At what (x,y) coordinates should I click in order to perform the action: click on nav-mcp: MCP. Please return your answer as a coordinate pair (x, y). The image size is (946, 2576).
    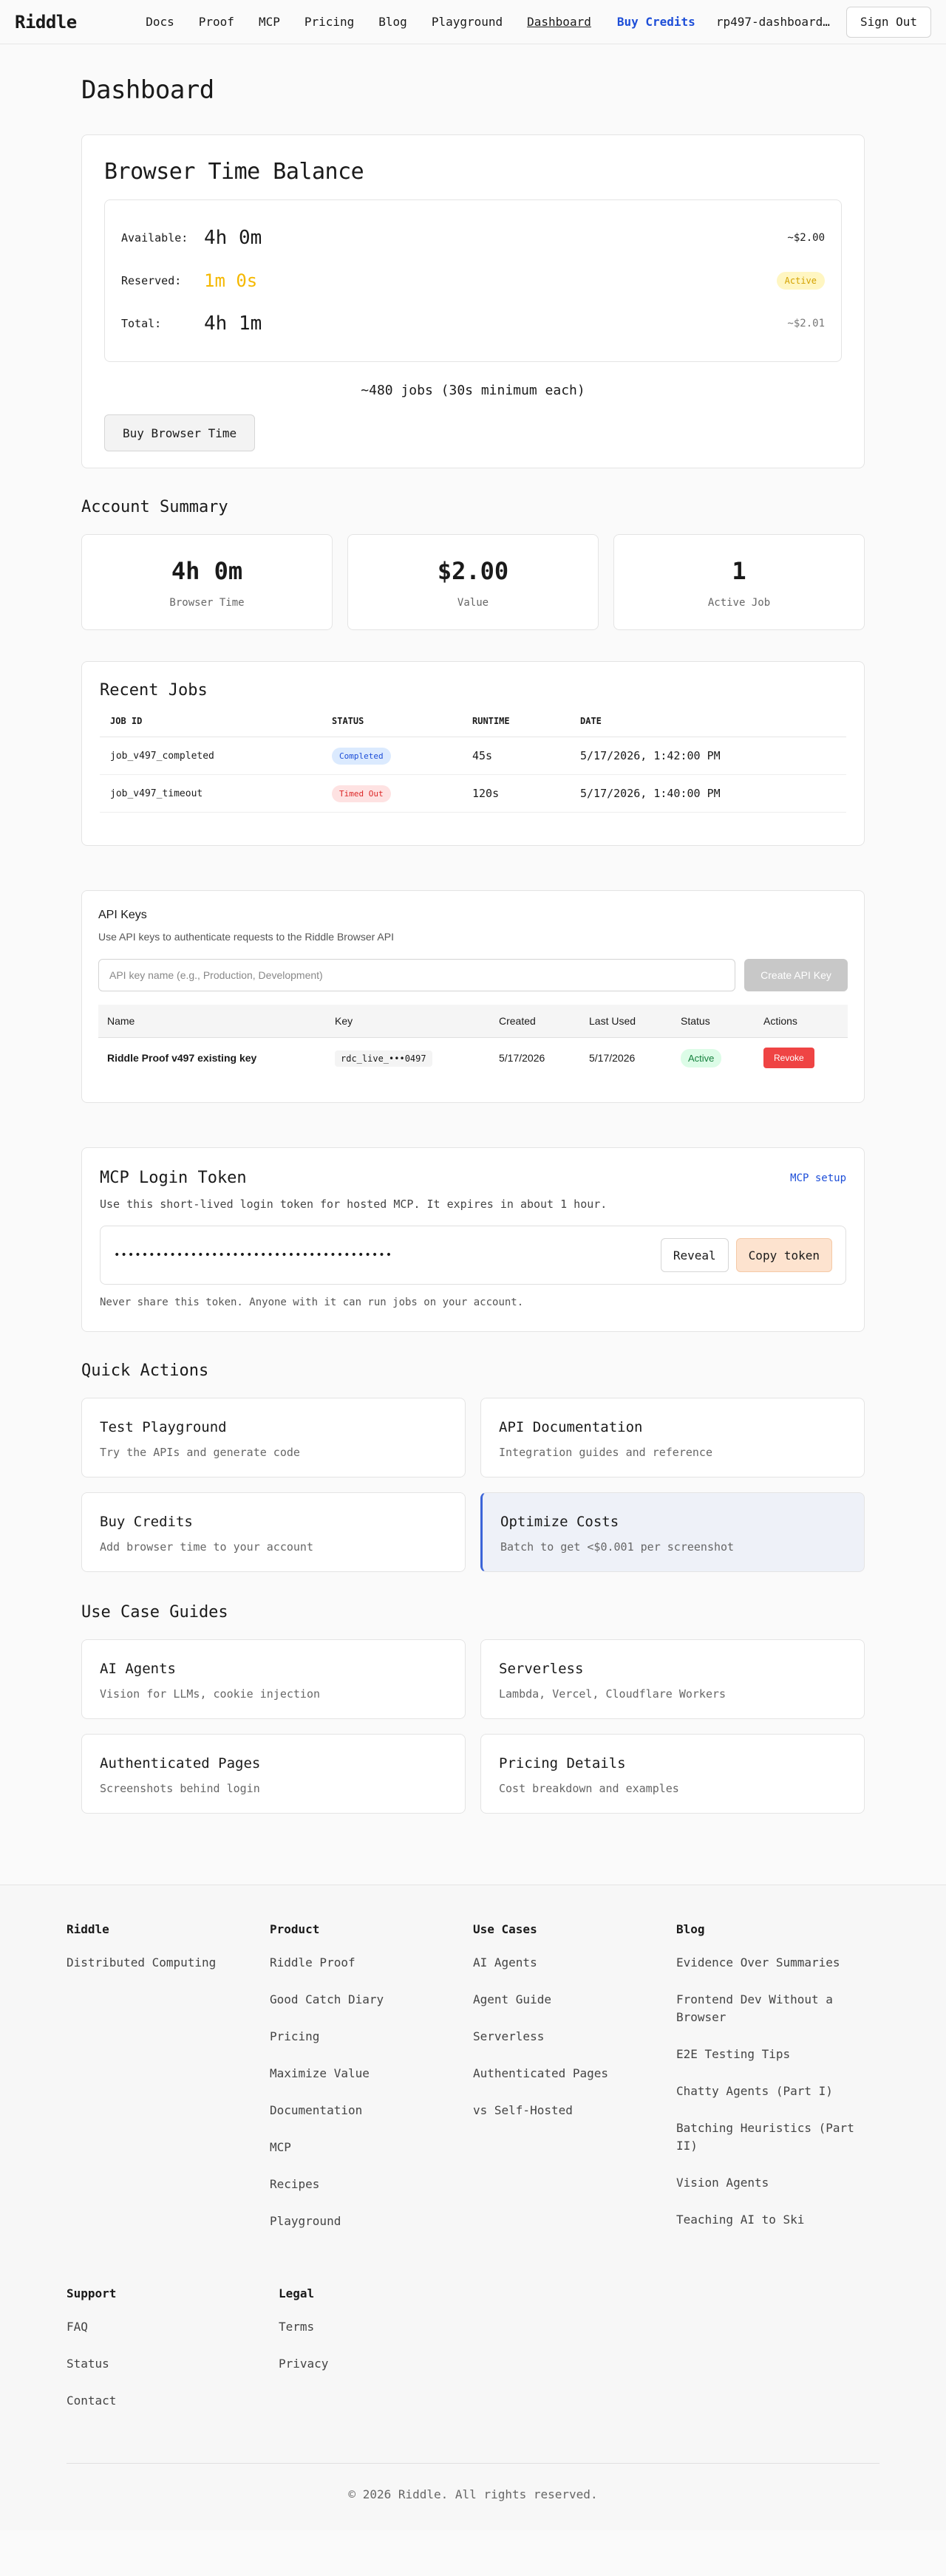
    Looking at the image, I should click on (269, 22).